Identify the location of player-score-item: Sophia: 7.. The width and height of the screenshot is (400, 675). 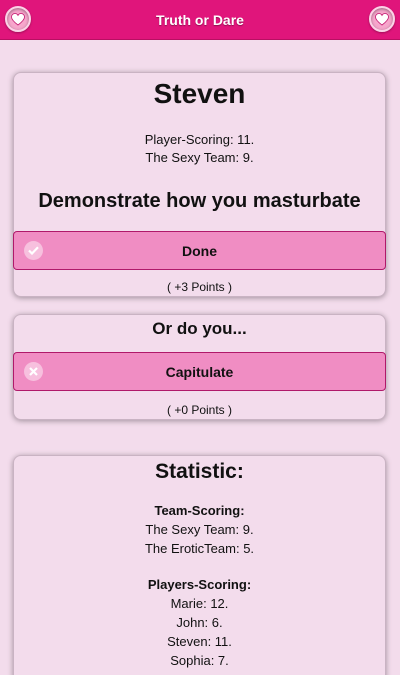
(199, 660).